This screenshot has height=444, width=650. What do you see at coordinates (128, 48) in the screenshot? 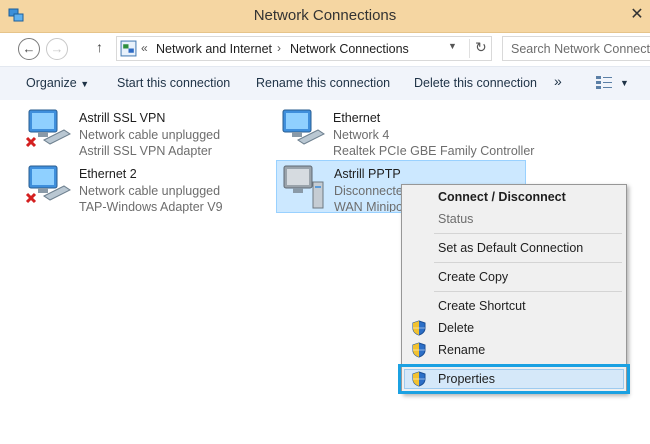
I see `control-panel-icon` at bounding box center [128, 48].